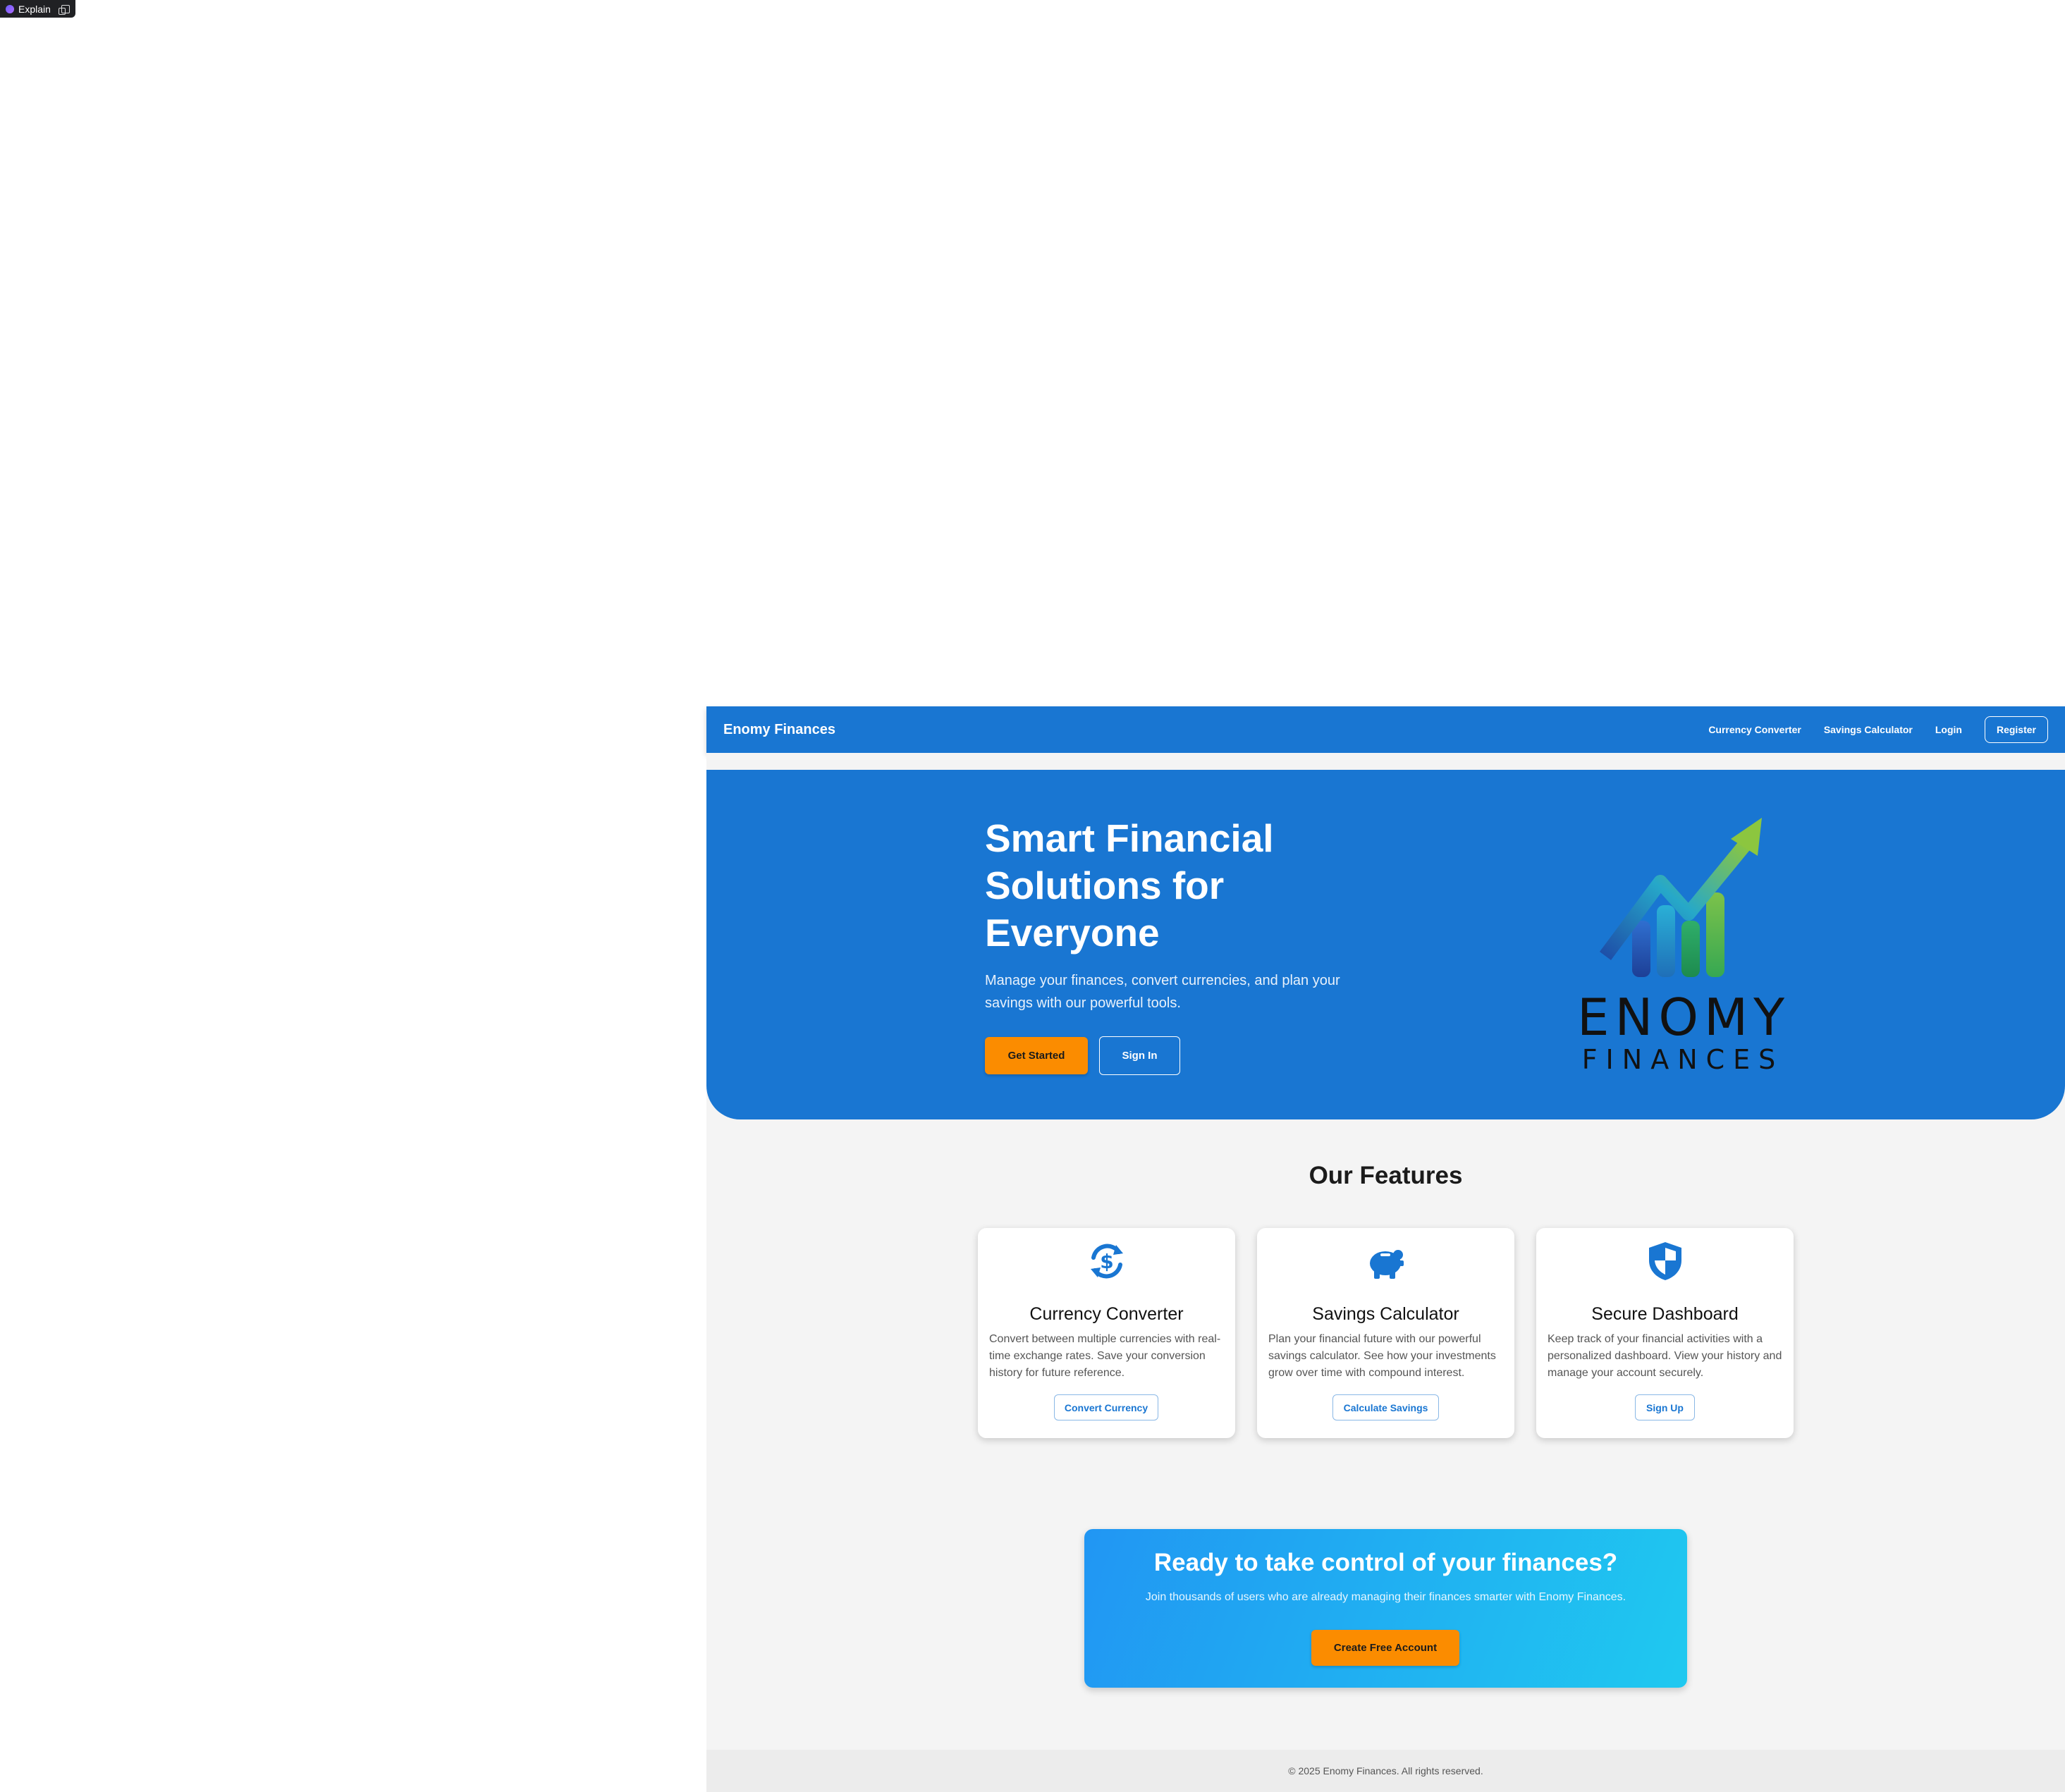  I want to click on enomy-logo: ENOMY FINANCES, so click(1683, 946).